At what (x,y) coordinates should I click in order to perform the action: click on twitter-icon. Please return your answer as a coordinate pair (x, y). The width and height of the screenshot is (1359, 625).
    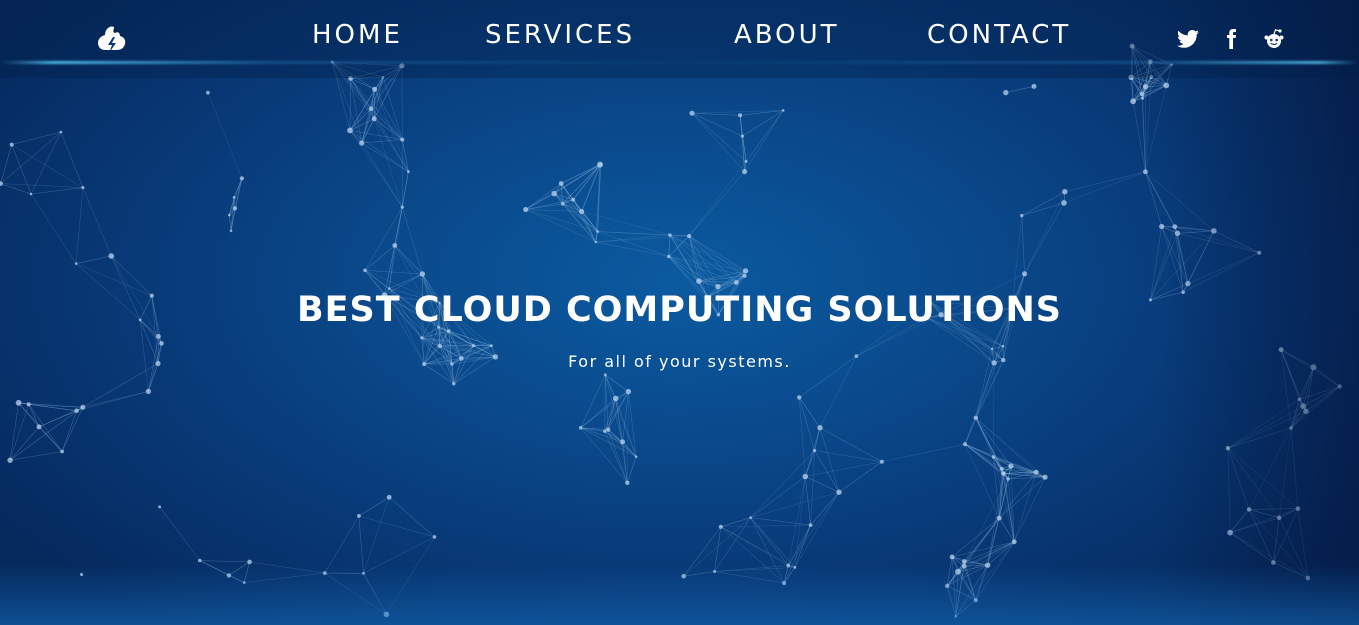
    Looking at the image, I should click on (1188, 39).